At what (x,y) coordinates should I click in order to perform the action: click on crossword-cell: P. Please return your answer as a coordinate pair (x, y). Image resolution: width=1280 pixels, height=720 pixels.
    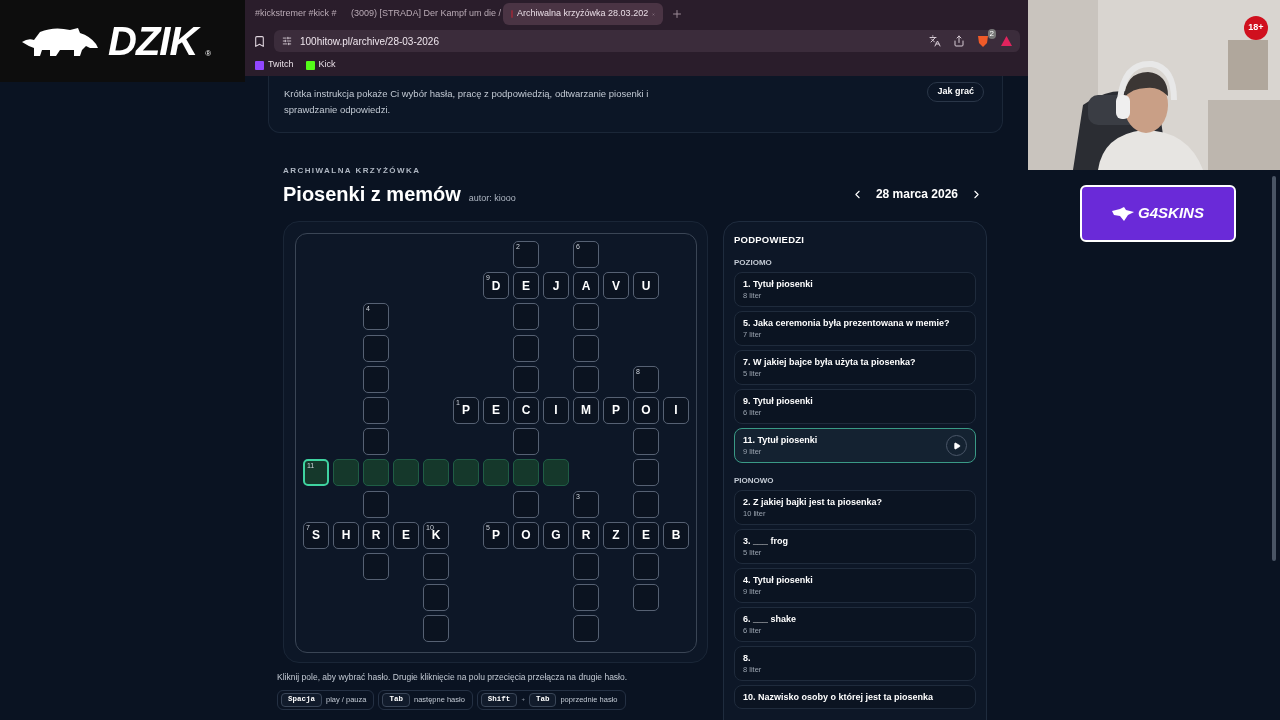
    Looking at the image, I should click on (616, 410).